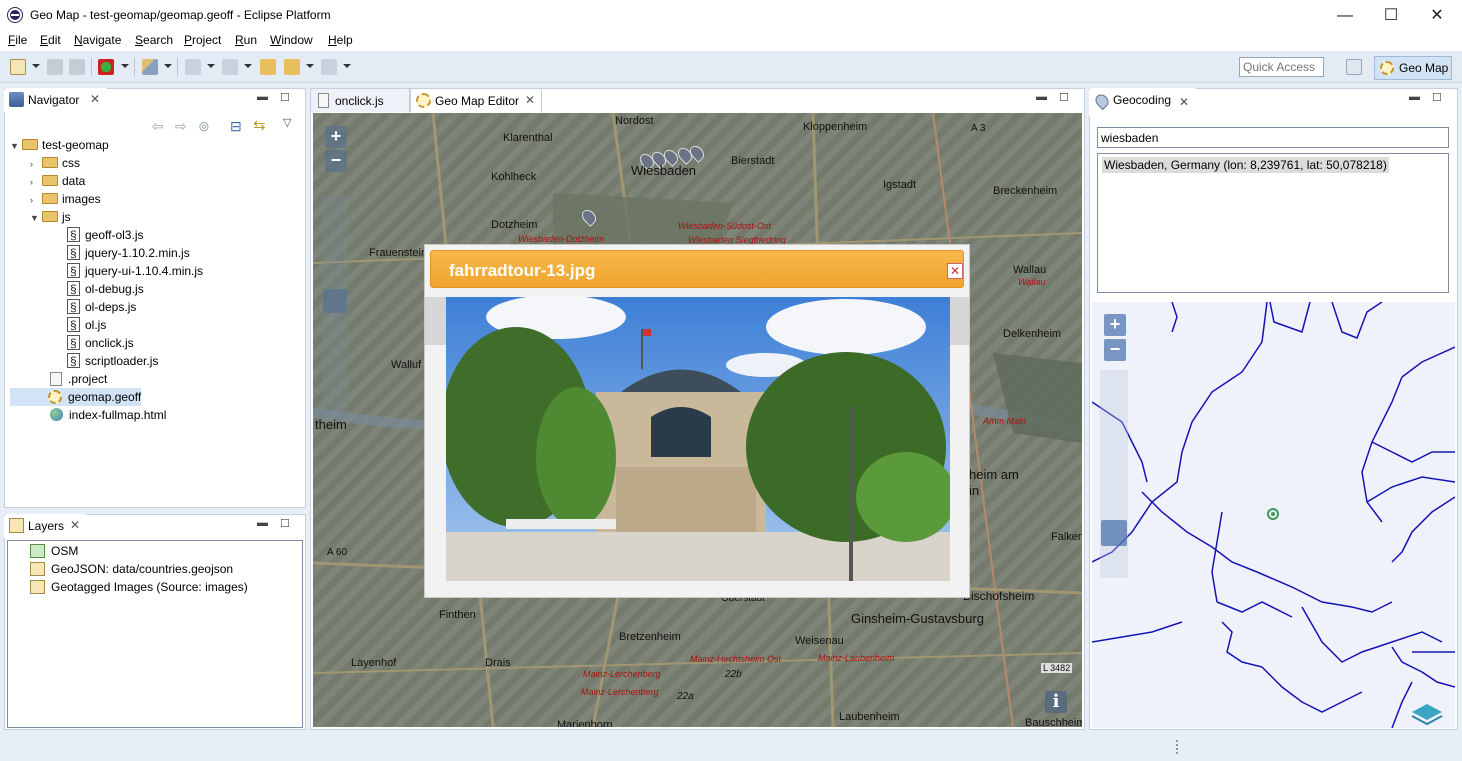 Image resolution: width=1462 pixels, height=761 pixels. Describe the element at coordinates (211, 66) in the screenshot. I see `next-annotation-dropdown-icon` at that location.